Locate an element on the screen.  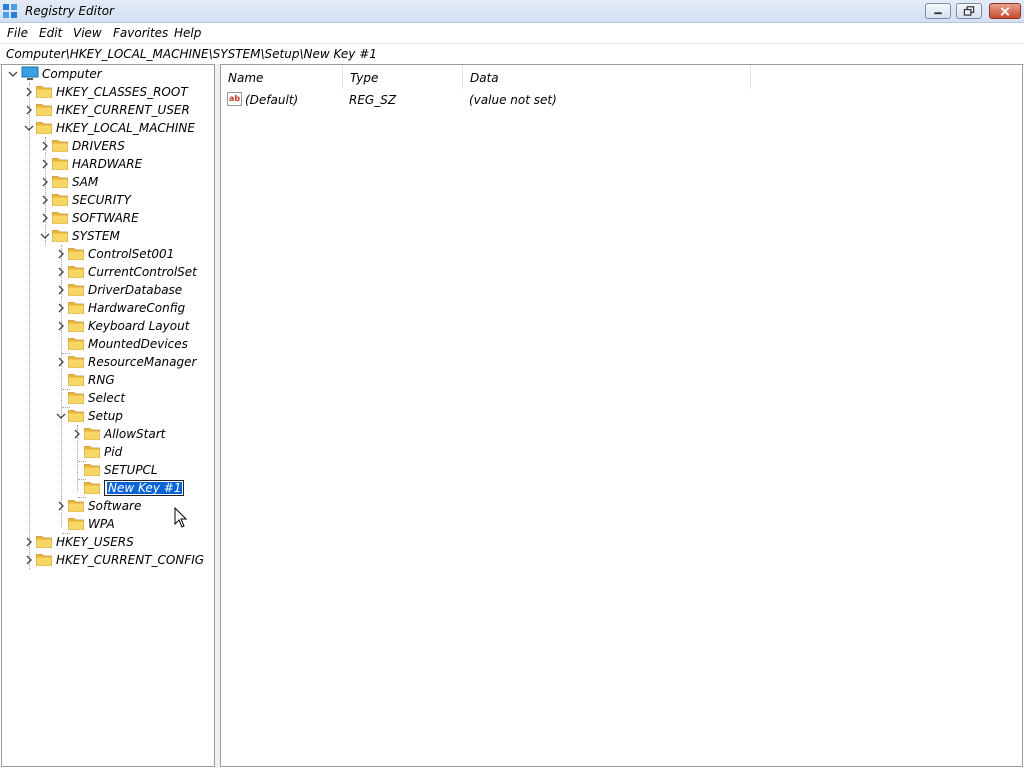
tree-node-setupcl: SETUPCL is located at coordinates (108, 470).